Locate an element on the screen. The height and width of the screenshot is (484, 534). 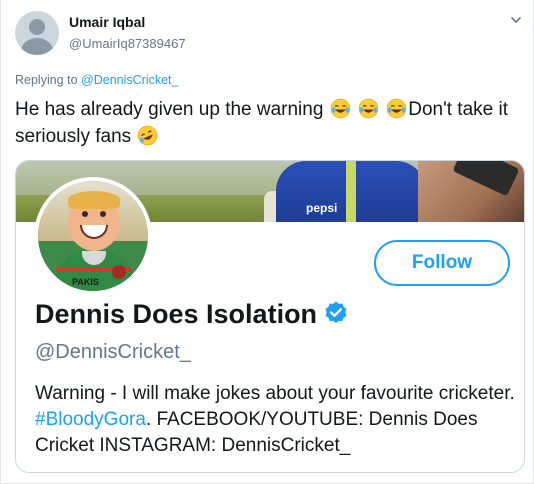
chevron-down-icon is located at coordinates (516, 20).